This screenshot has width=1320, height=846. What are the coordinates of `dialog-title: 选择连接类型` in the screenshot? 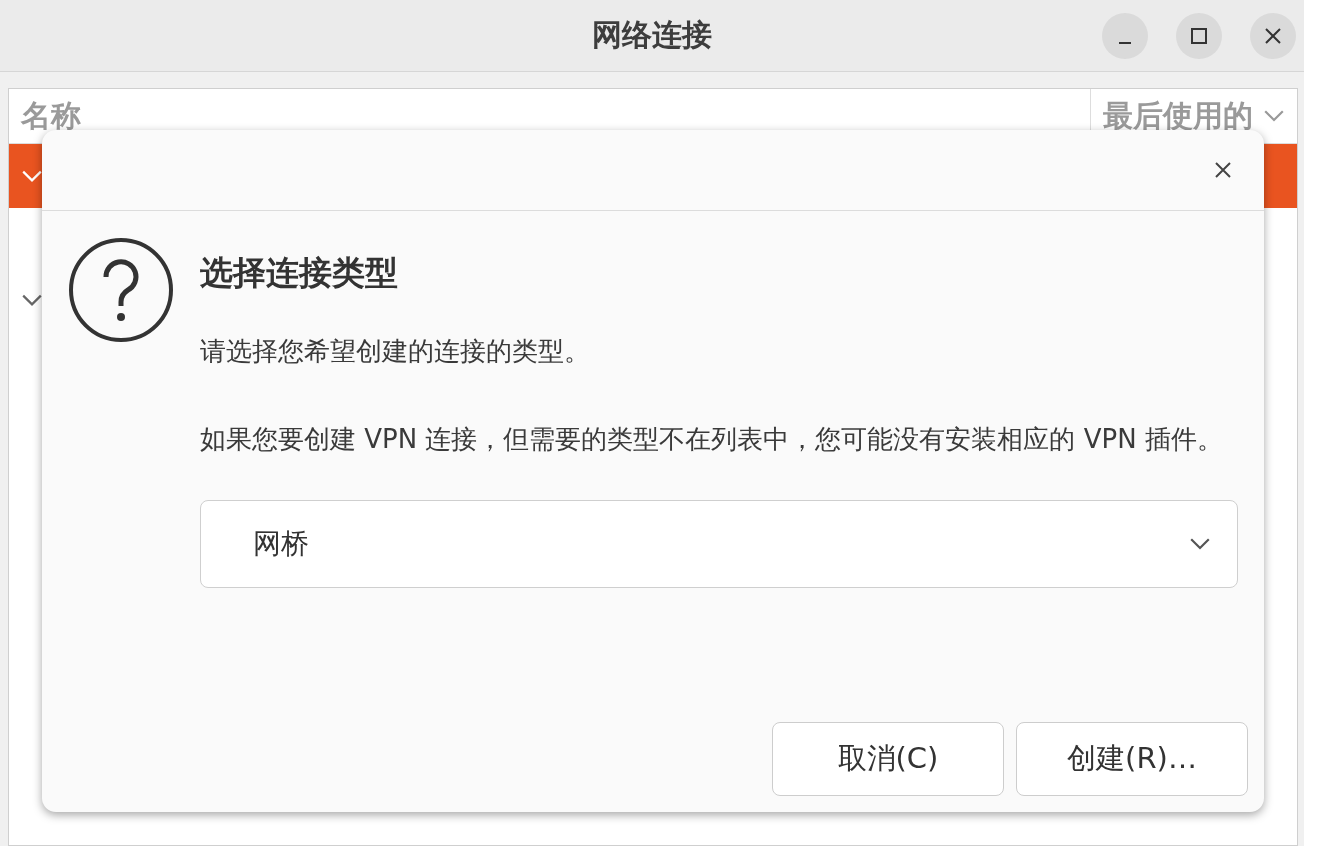 It's located at (299, 273).